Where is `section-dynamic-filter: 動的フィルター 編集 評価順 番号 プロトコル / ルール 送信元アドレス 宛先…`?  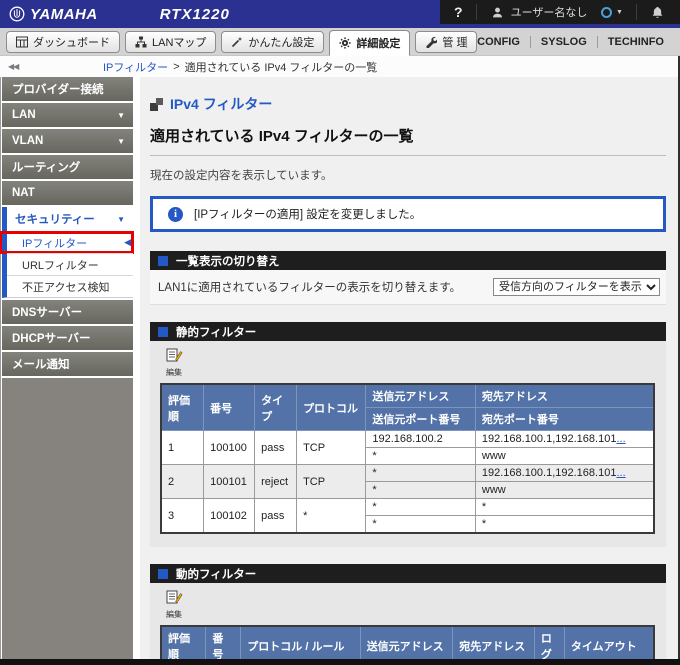
section-dynamic-filter: 動的フィルター 編集 評価順 番号 プロトコル / ルール 送信元アドレス 宛先… is located at coordinates (408, 611).